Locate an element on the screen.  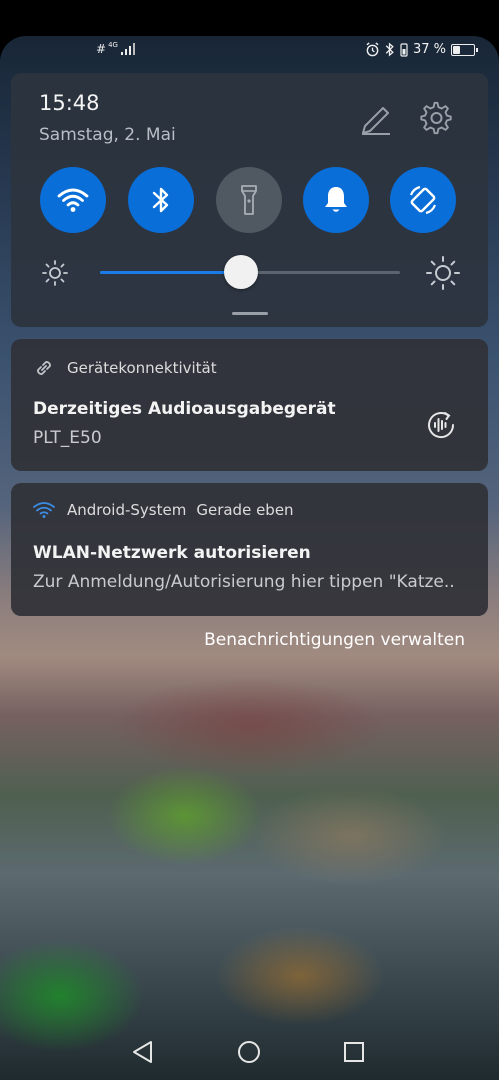
notification-app-name: Android-System is located at coordinates (127, 510).